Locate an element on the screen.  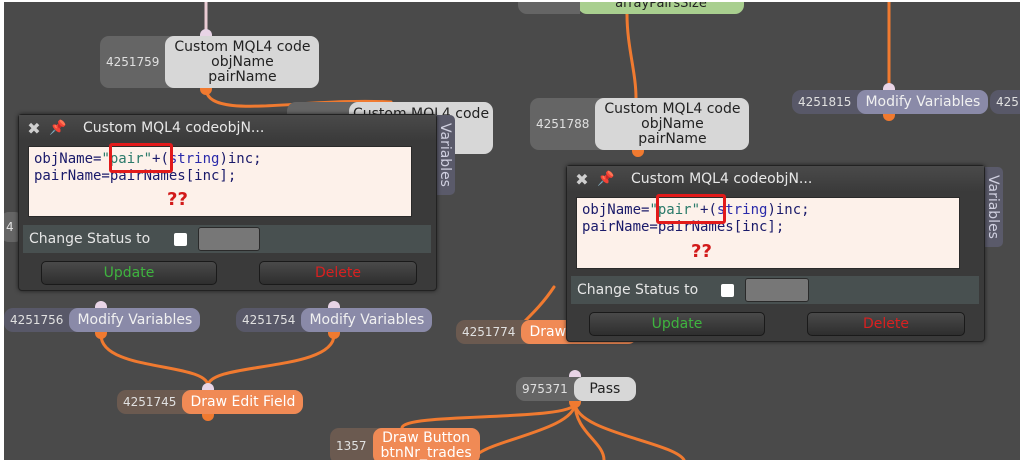
node-line: btnNr_trades is located at coordinates (426, 453).